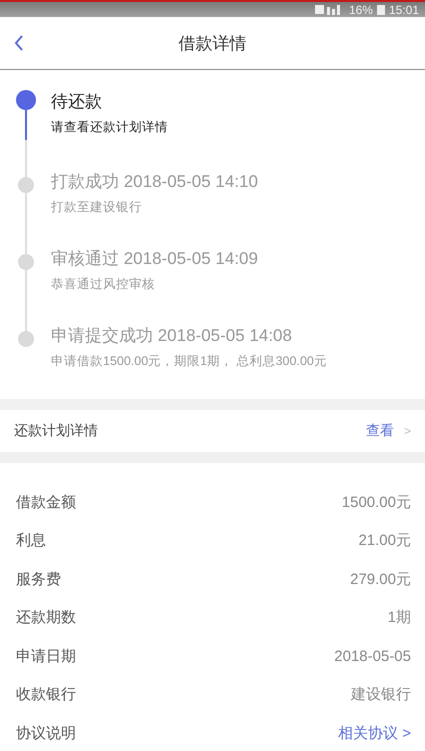  Describe the element at coordinates (380, 431) in the screenshot. I see `view-link: 查看` at that location.